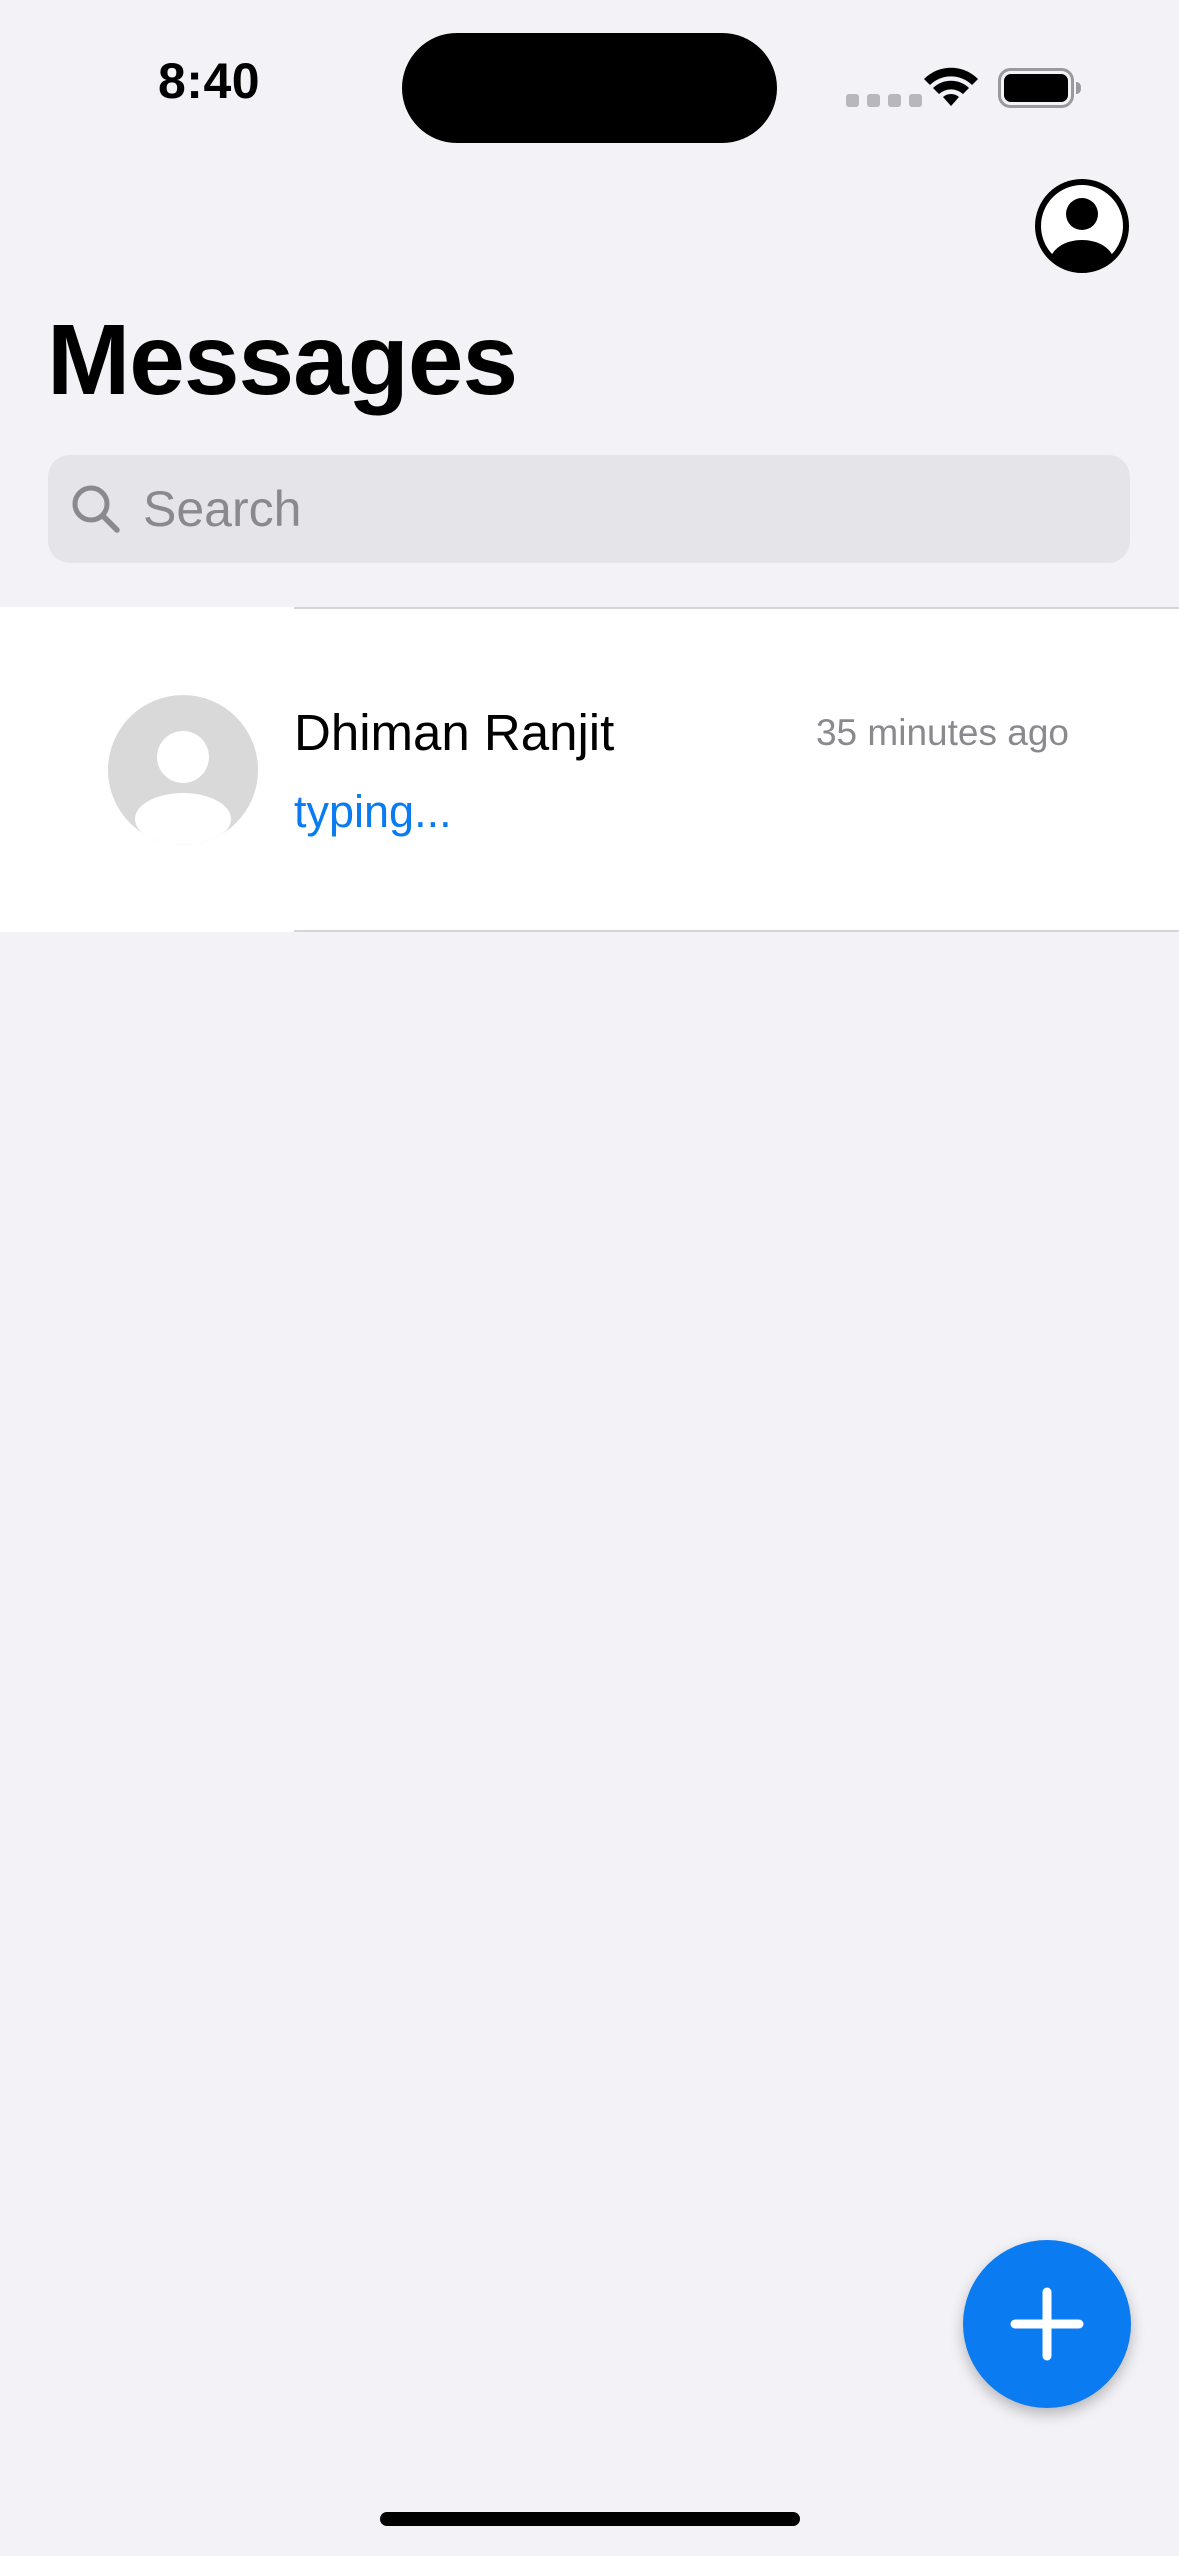 Image resolution: width=1179 pixels, height=2556 pixels. What do you see at coordinates (623, 509) in the screenshot?
I see `search-input` at bounding box center [623, 509].